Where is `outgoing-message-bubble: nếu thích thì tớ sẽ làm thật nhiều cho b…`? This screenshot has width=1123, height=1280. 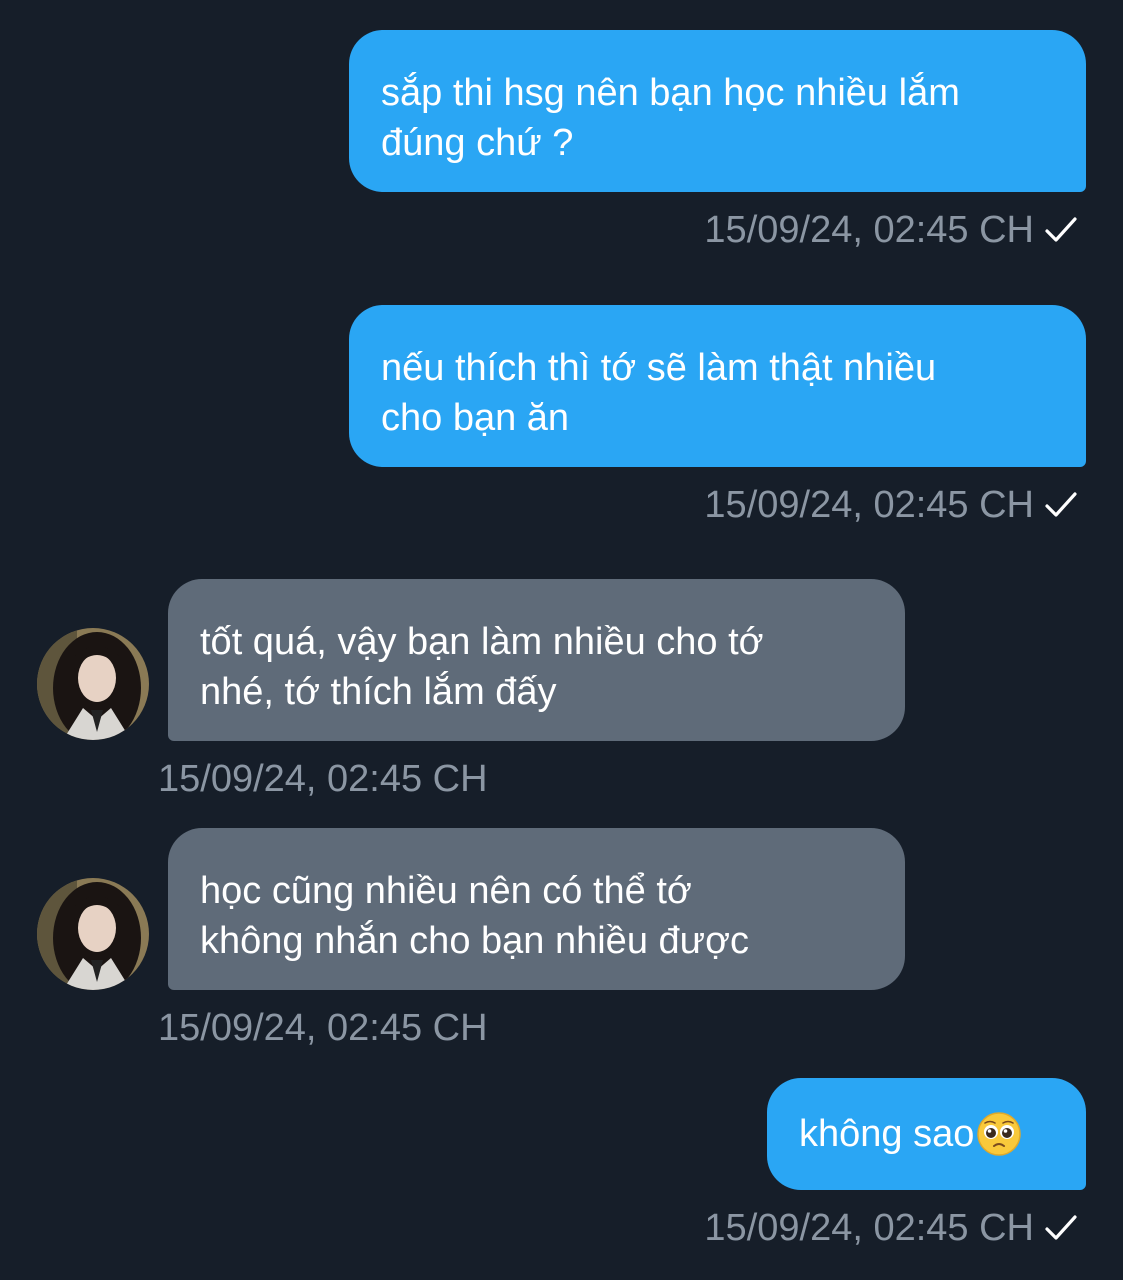
outgoing-message-bubble: nếu thích thì tớ sẽ làm thật nhiều cho b… is located at coordinates (717, 386).